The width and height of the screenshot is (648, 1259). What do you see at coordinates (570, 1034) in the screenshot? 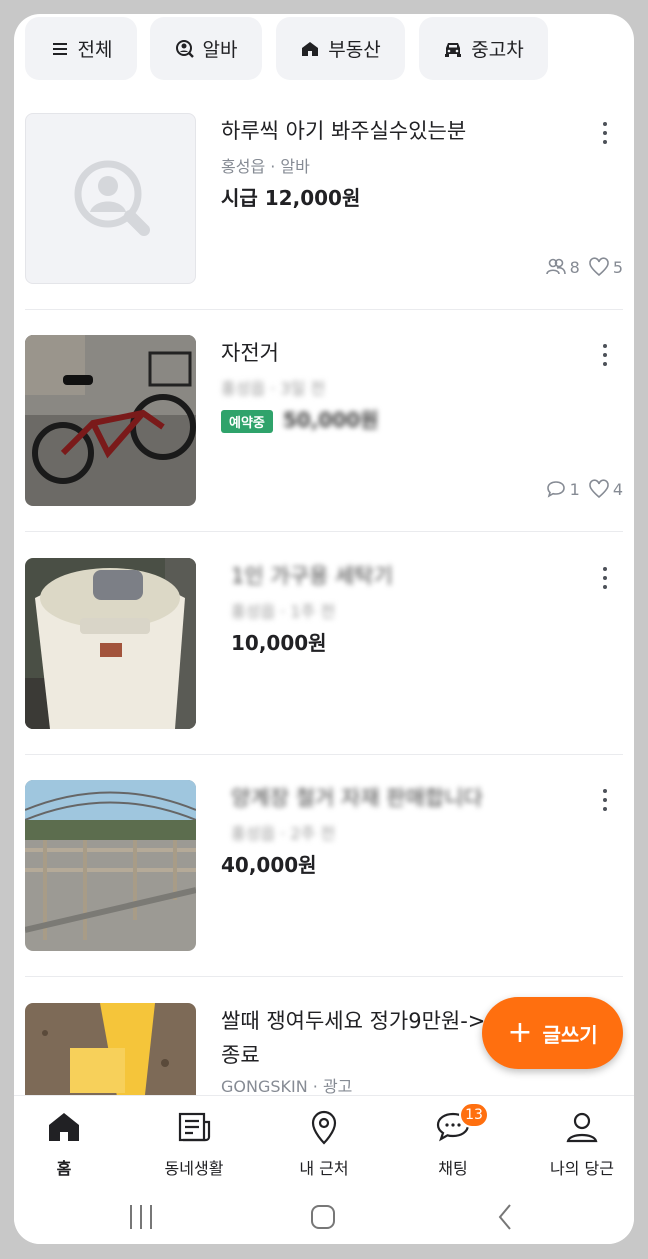
I see `write-post-label: 글쓰기` at bounding box center [570, 1034].